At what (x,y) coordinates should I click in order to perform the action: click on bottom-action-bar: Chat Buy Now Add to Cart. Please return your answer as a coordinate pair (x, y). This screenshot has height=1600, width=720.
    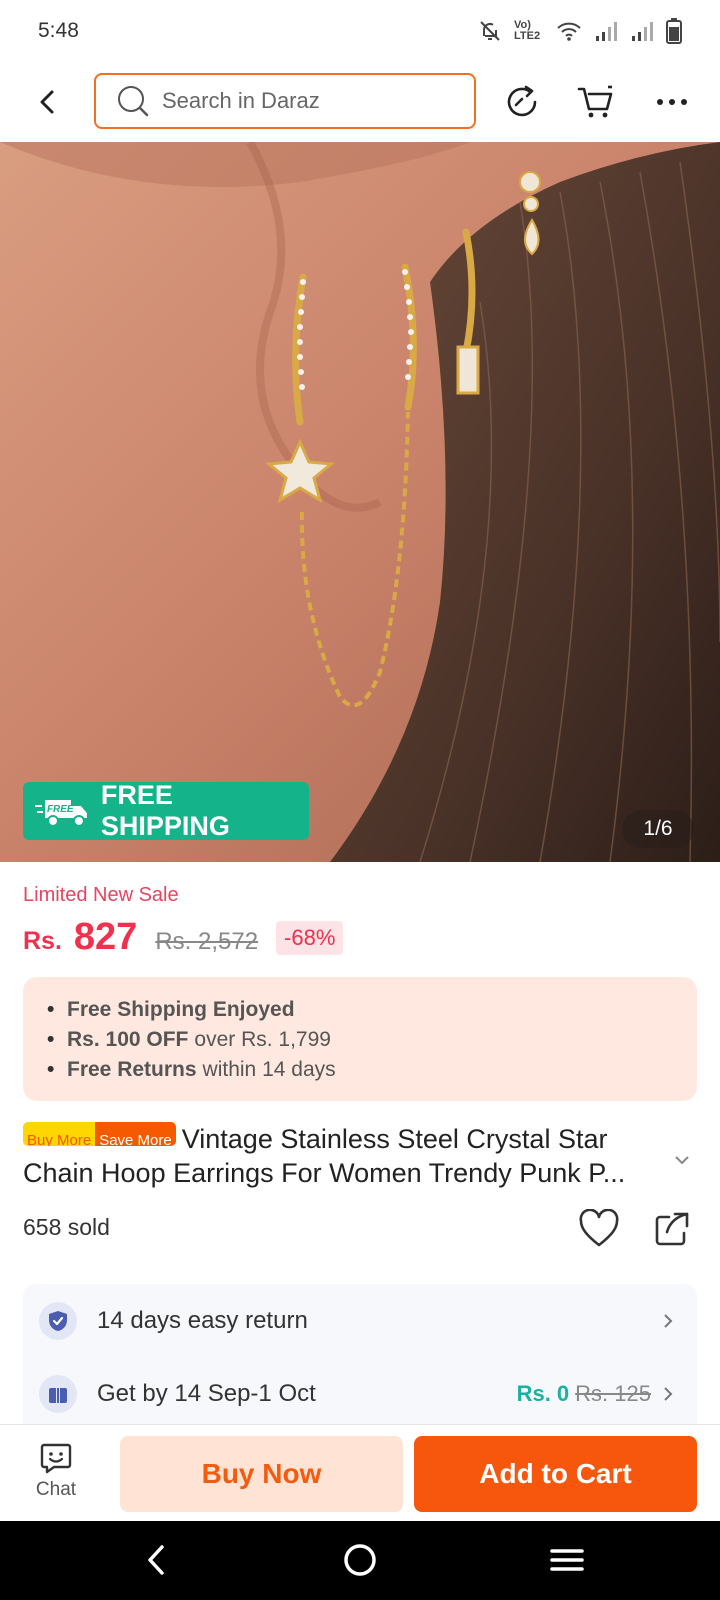
    Looking at the image, I should click on (360, 1472).